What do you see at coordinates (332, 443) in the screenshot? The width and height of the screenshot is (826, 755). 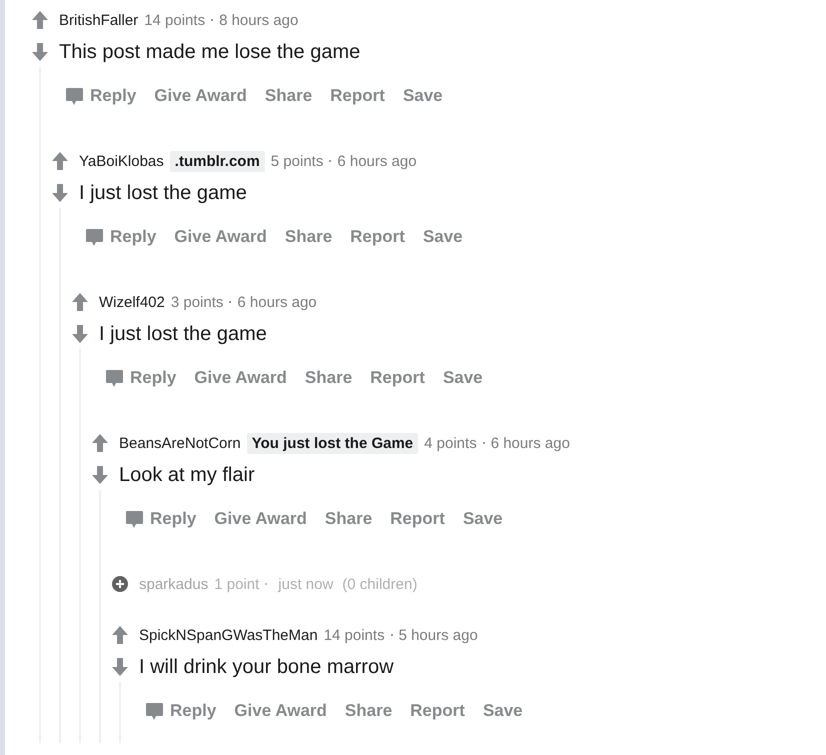 I see `user-flair: You just lost the Game` at bounding box center [332, 443].